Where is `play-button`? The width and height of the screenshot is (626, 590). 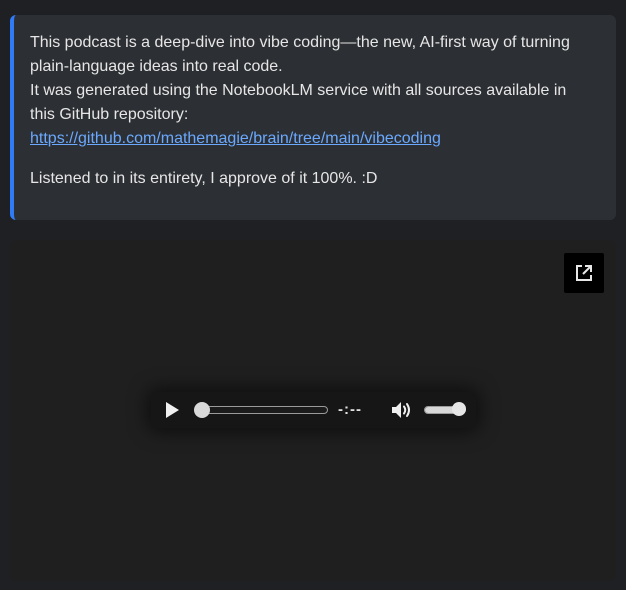
play-button is located at coordinates (172, 410).